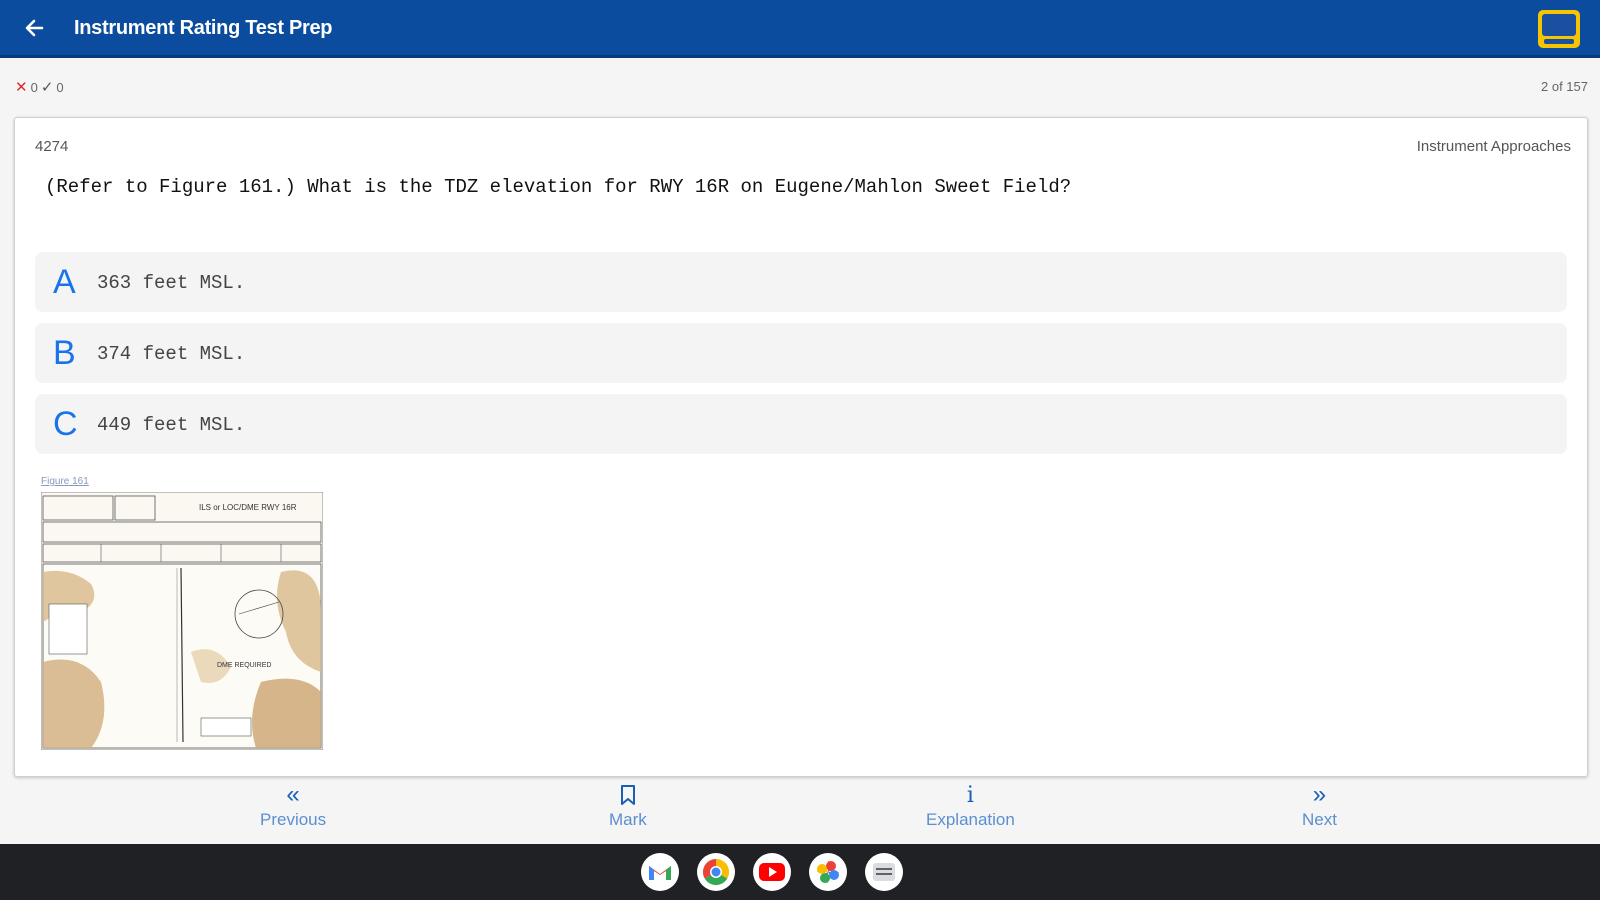  I want to click on answer-letter: C, so click(65, 424).